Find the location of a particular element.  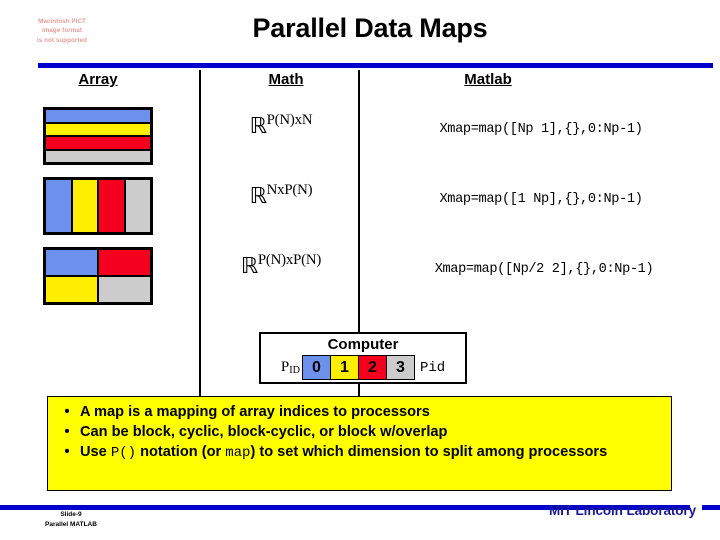

pid-code-label: Pid is located at coordinates (432, 367).